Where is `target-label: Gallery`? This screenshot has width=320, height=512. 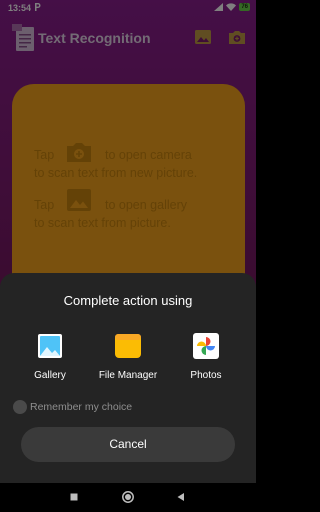 target-label: Gallery is located at coordinates (50, 375).